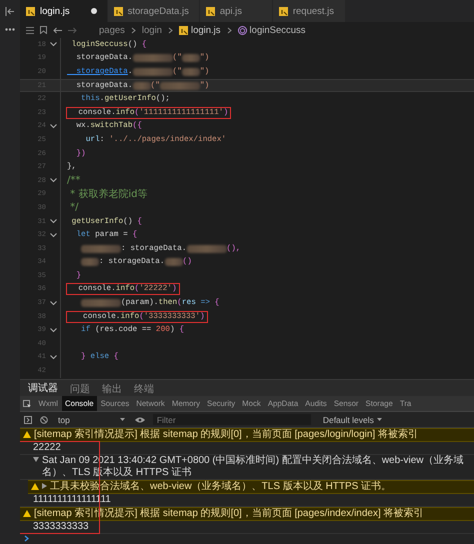  I want to click on list-icon, so click(30, 30).